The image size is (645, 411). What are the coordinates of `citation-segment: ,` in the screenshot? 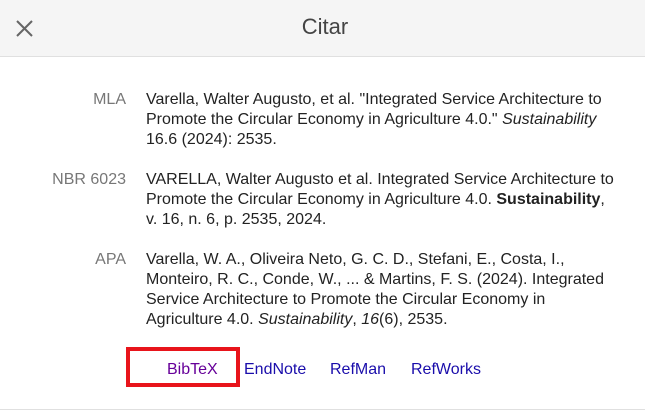 It's located at (357, 319).